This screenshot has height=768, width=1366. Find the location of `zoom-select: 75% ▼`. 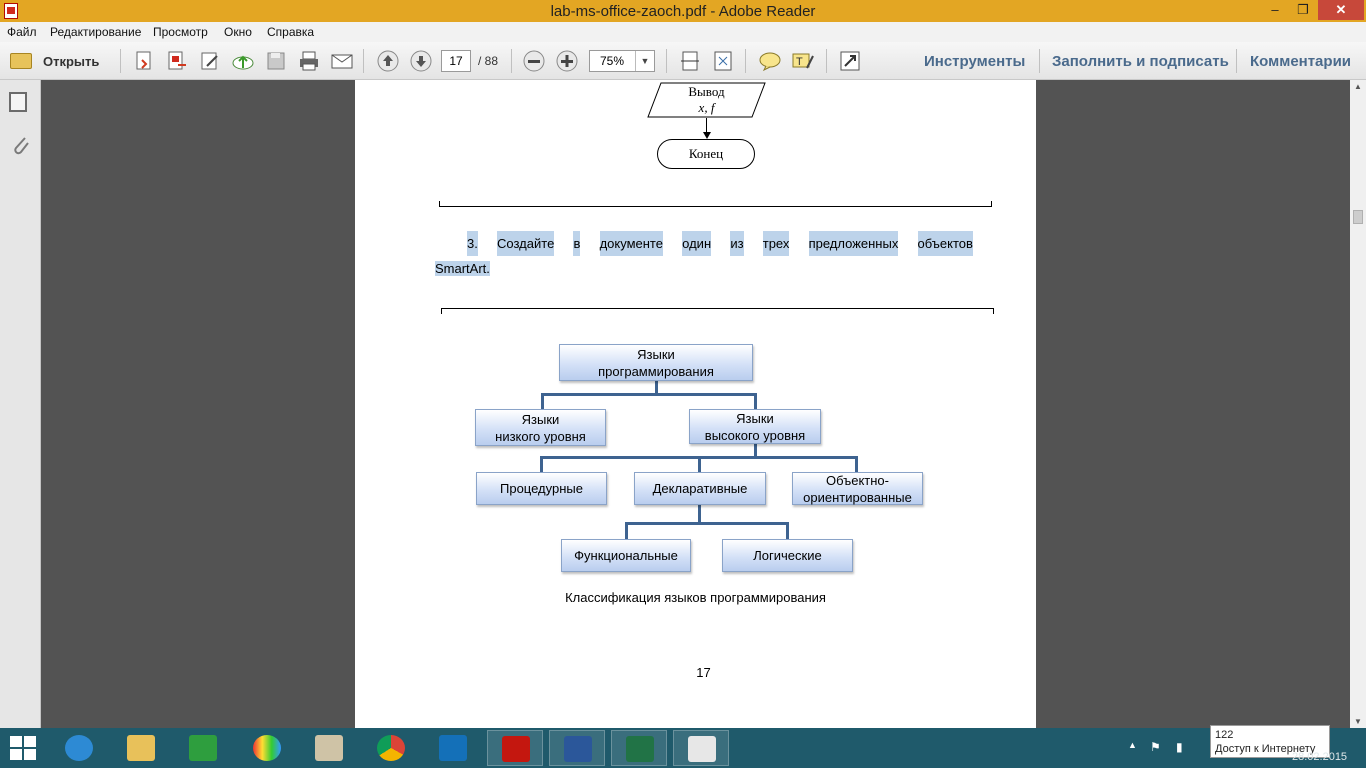

zoom-select: 75% ▼ is located at coordinates (622, 61).